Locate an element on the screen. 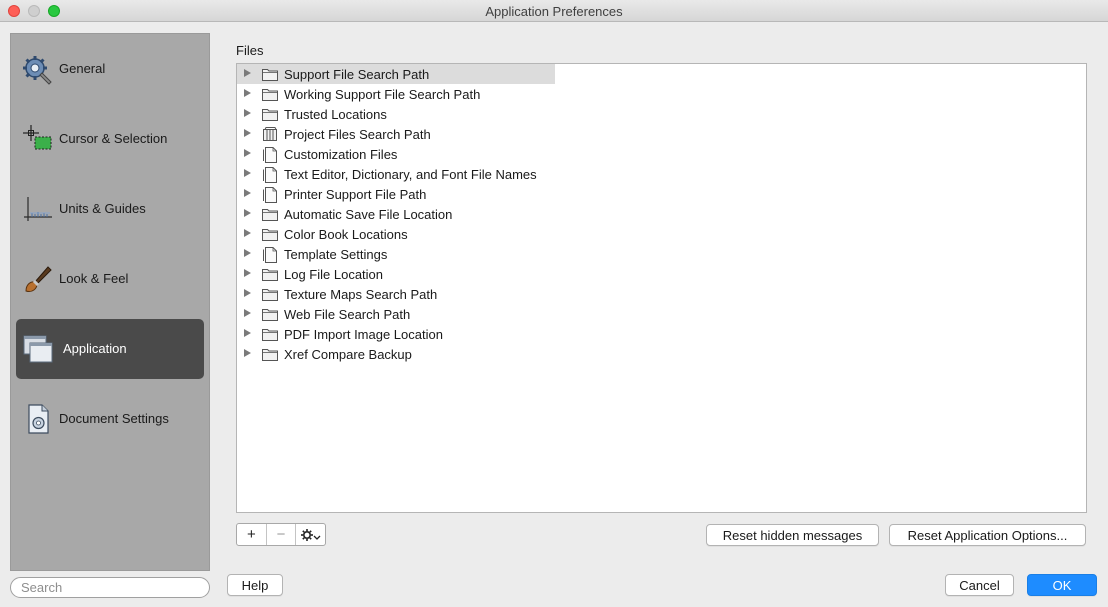 The image size is (1108, 607). gear-menu-icon is located at coordinates (310, 534).